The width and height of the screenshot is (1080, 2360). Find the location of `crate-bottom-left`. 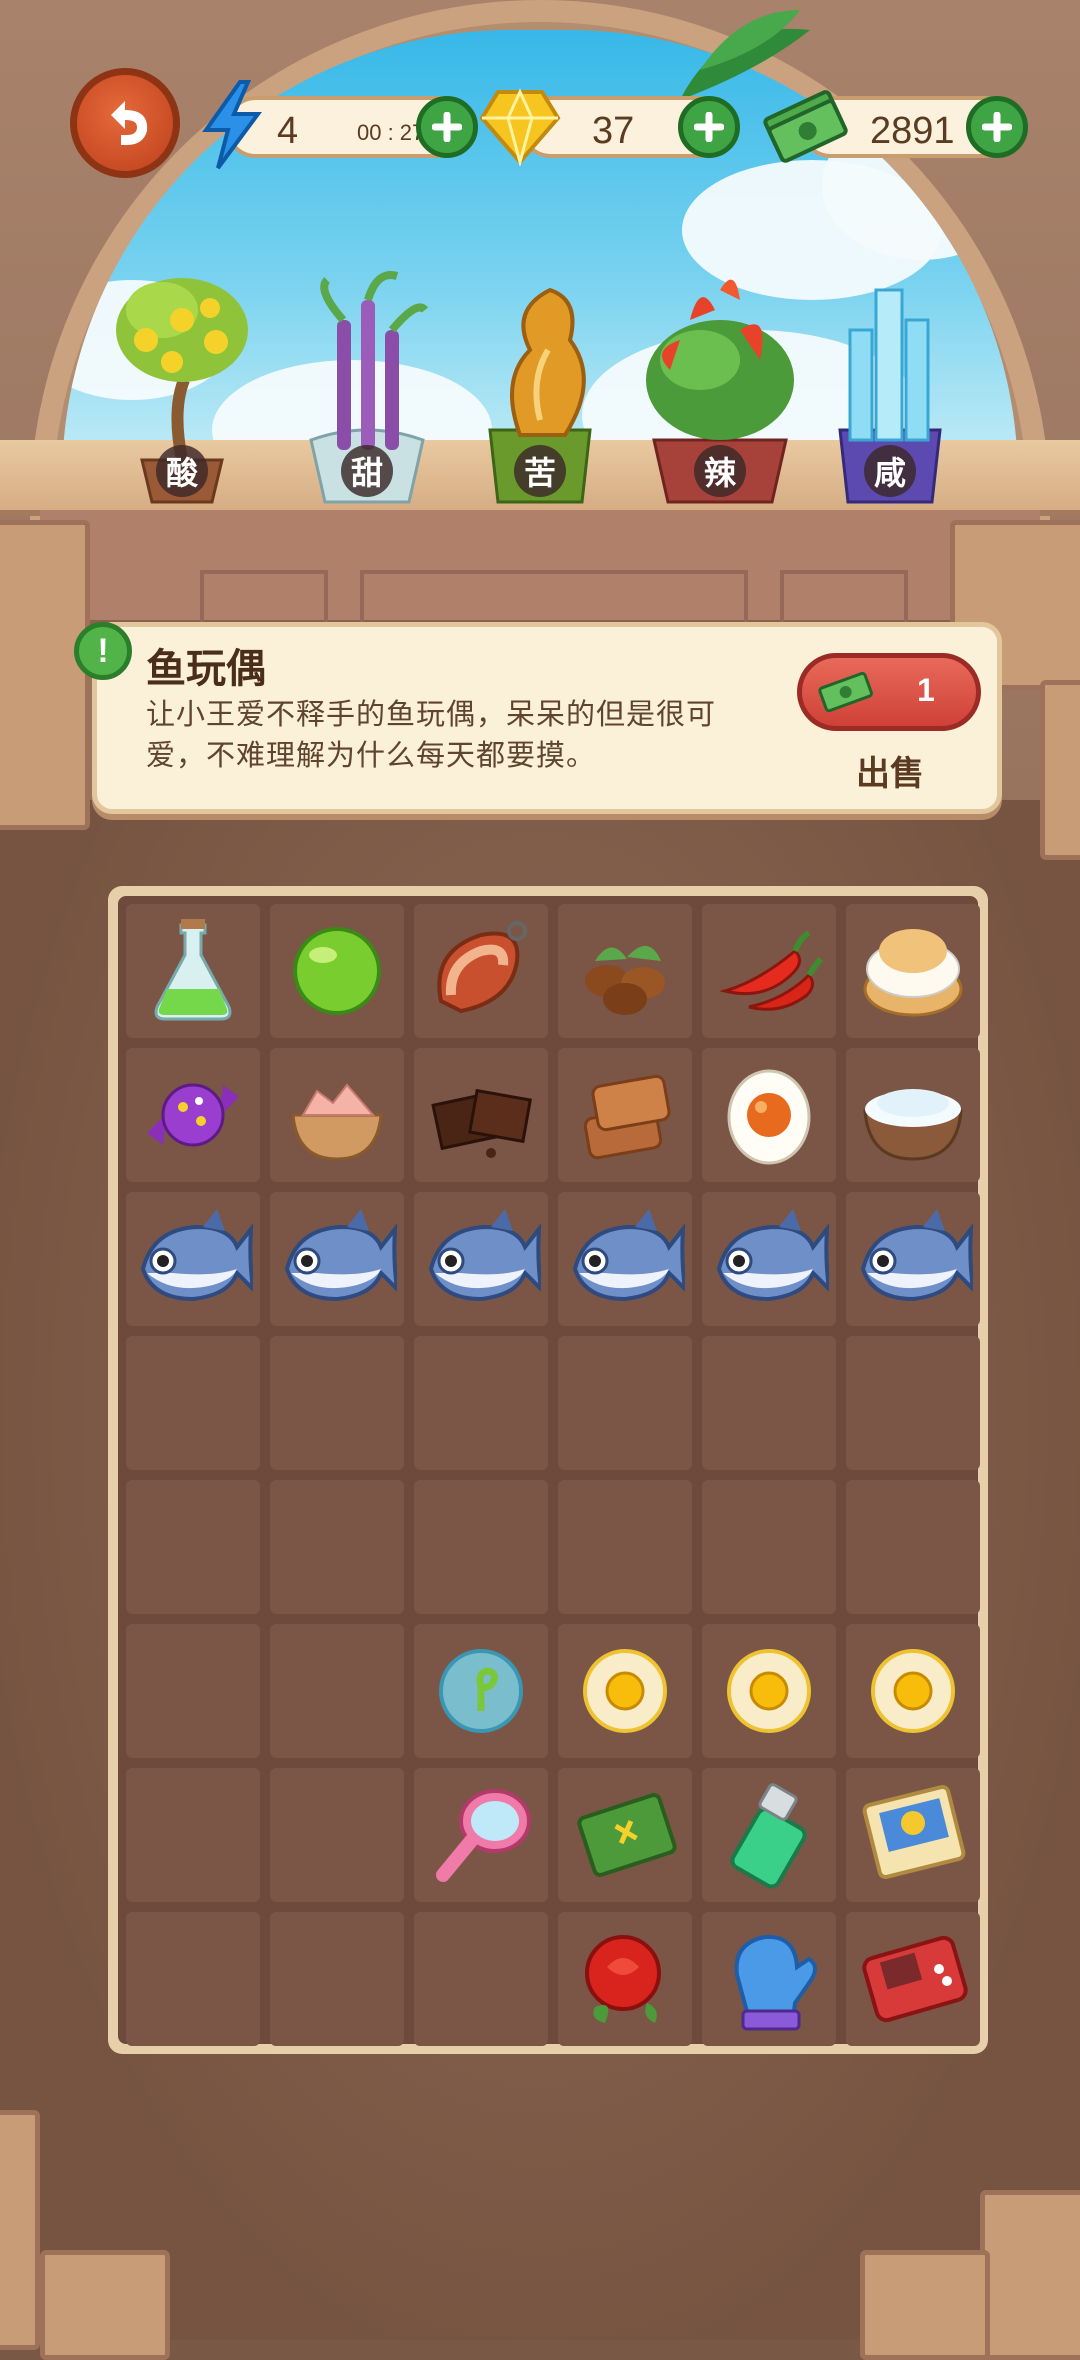

crate-bottom-left is located at coordinates (20, 2230).